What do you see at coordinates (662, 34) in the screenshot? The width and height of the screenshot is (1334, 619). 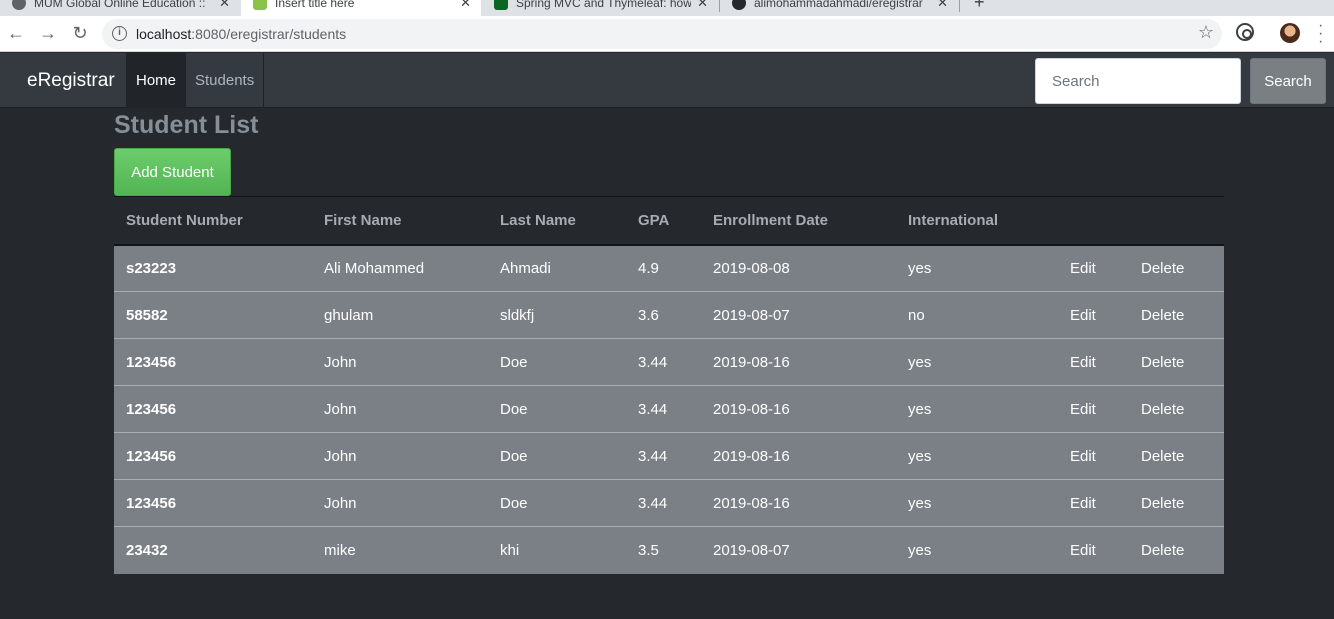 I see `address-bar: i localhost:8080/eregistrar/students ☆` at bounding box center [662, 34].